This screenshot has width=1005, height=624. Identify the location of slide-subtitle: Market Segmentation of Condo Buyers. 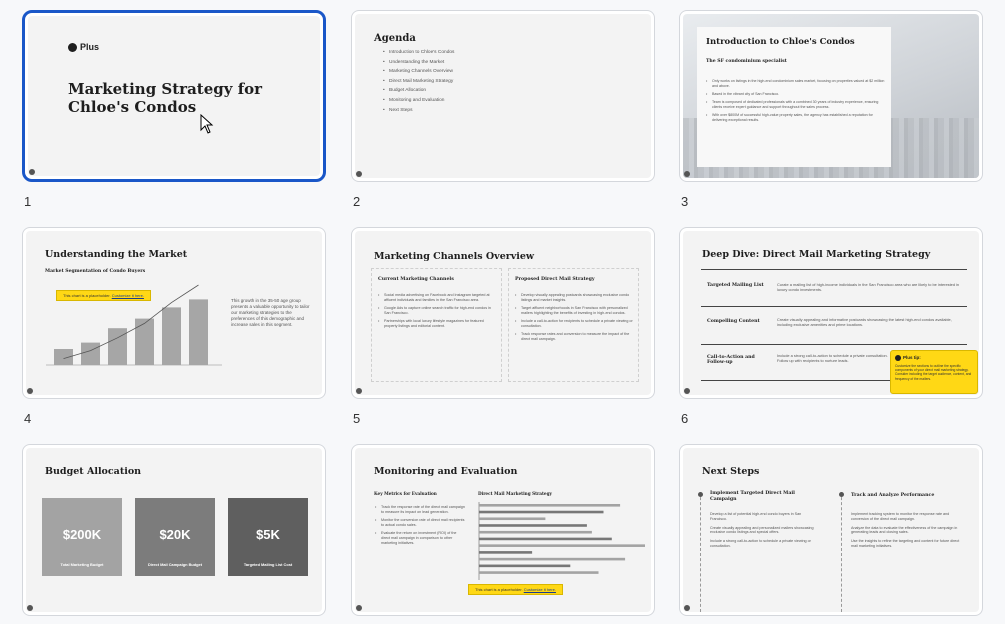
(95, 271).